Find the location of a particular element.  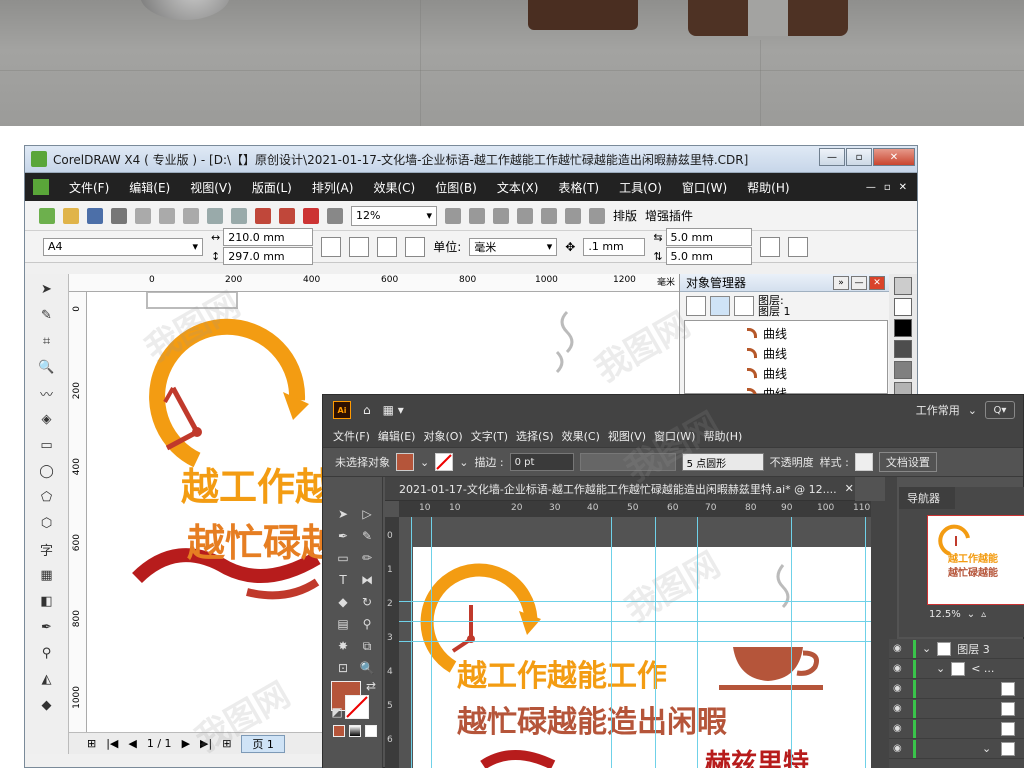

unit-select: 毫米 ▾ is located at coordinates (513, 246).